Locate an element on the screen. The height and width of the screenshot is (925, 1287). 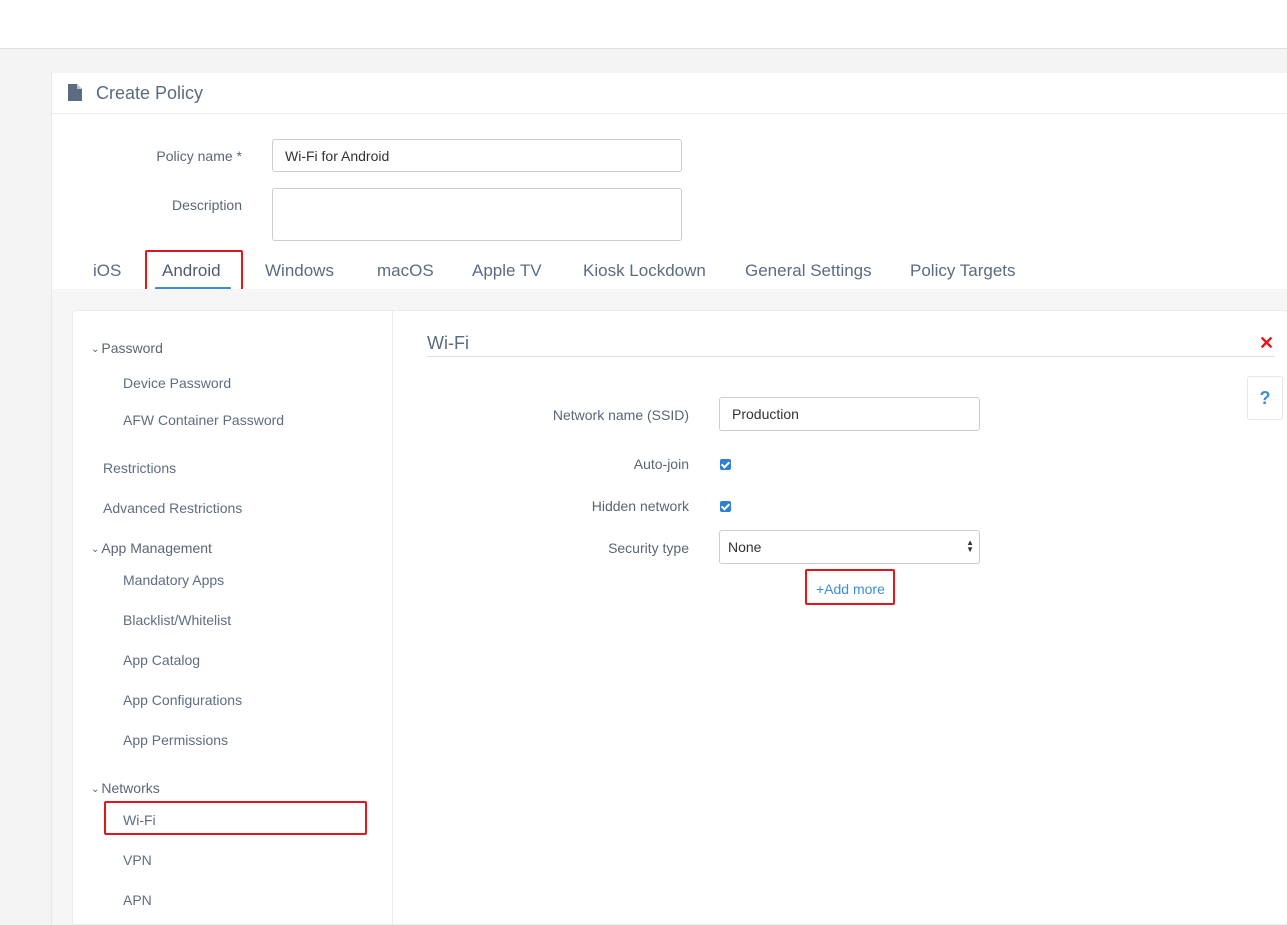
security-type-value: None is located at coordinates (745, 547).